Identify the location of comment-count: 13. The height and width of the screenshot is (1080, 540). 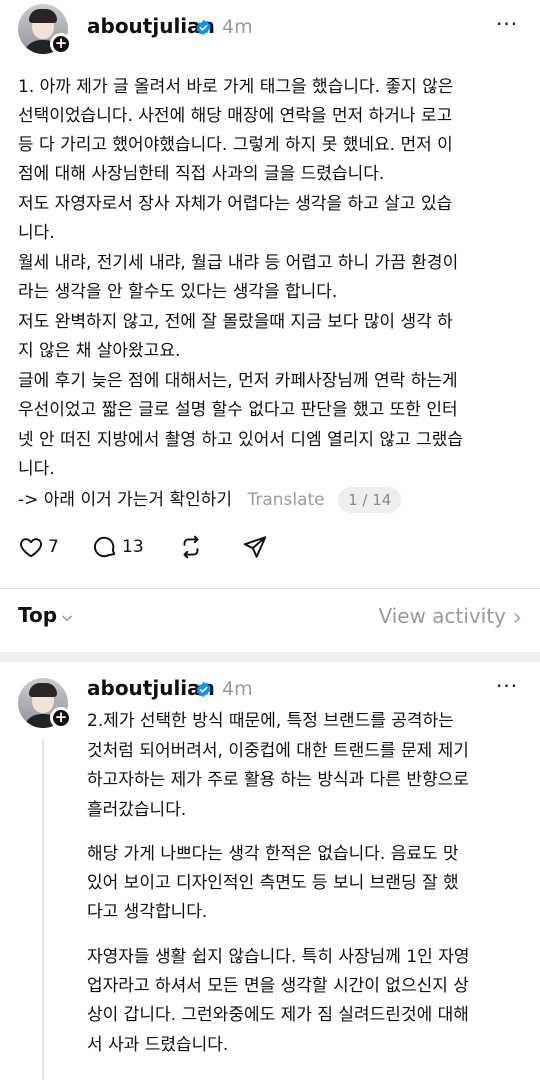
(133, 547).